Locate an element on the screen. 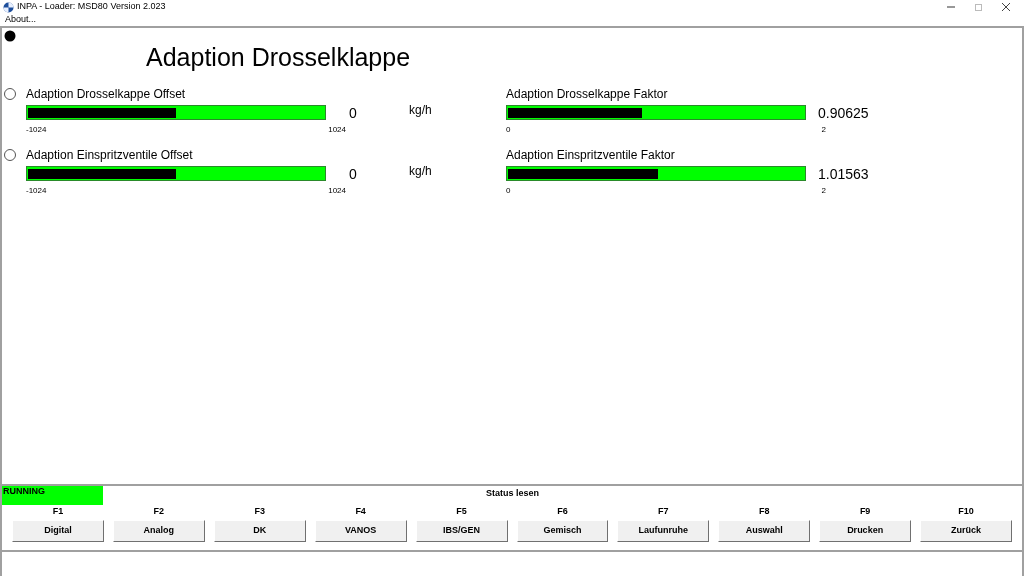  meter-label: Adaption Drosselkappe Faktor is located at coordinates (587, 94).